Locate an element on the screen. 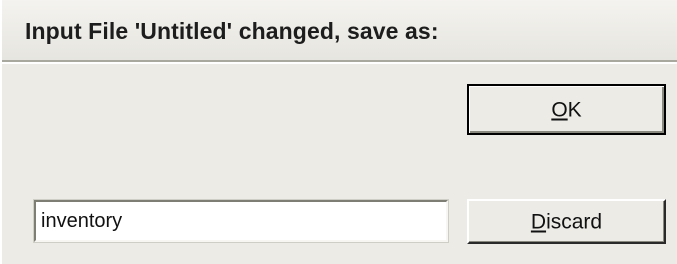  discard-button-label: Discard is located at coordinates (566, 221).